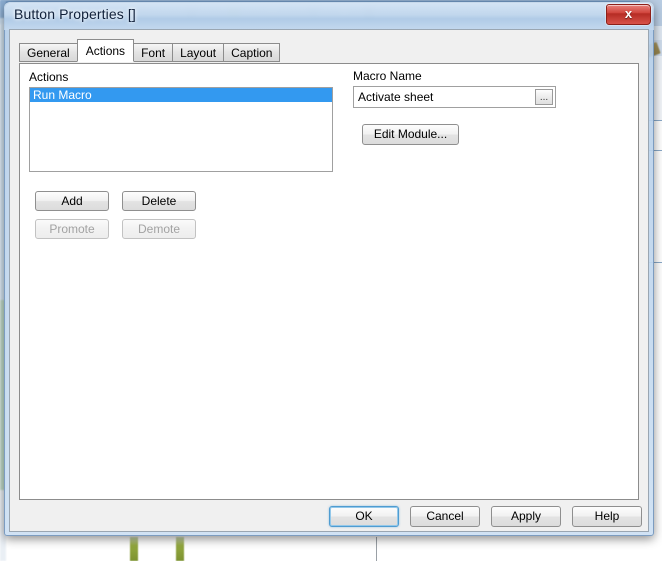  I want to click on actions-list-label: Actions, so click(49, 77).